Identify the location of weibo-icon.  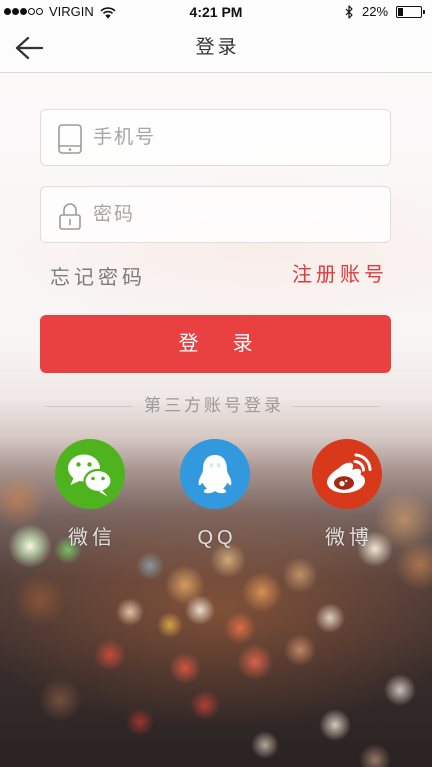
(349, 473).